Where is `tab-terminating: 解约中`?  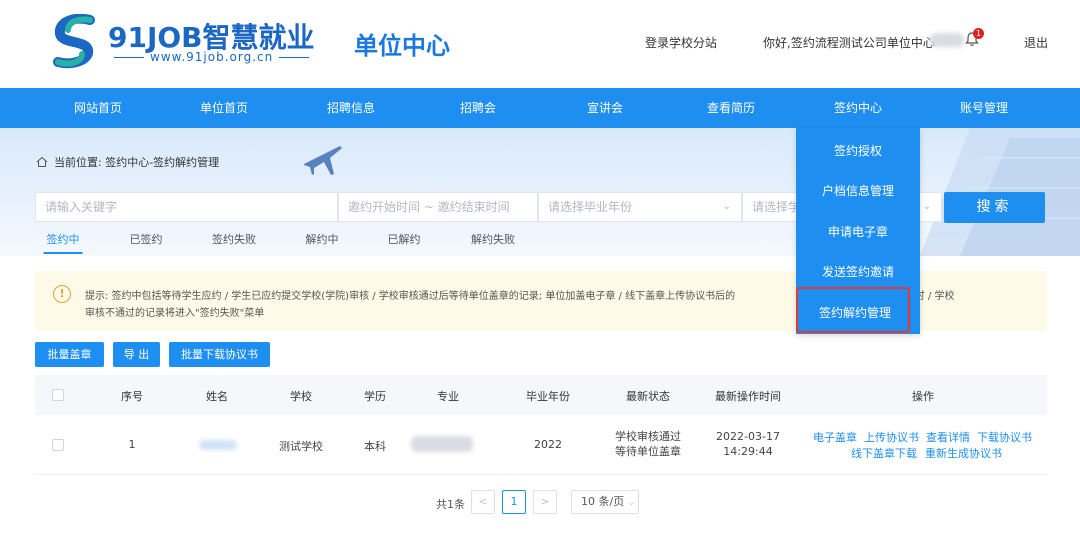
tab-terminating: 解约中 is located at coordinates (322, 241).